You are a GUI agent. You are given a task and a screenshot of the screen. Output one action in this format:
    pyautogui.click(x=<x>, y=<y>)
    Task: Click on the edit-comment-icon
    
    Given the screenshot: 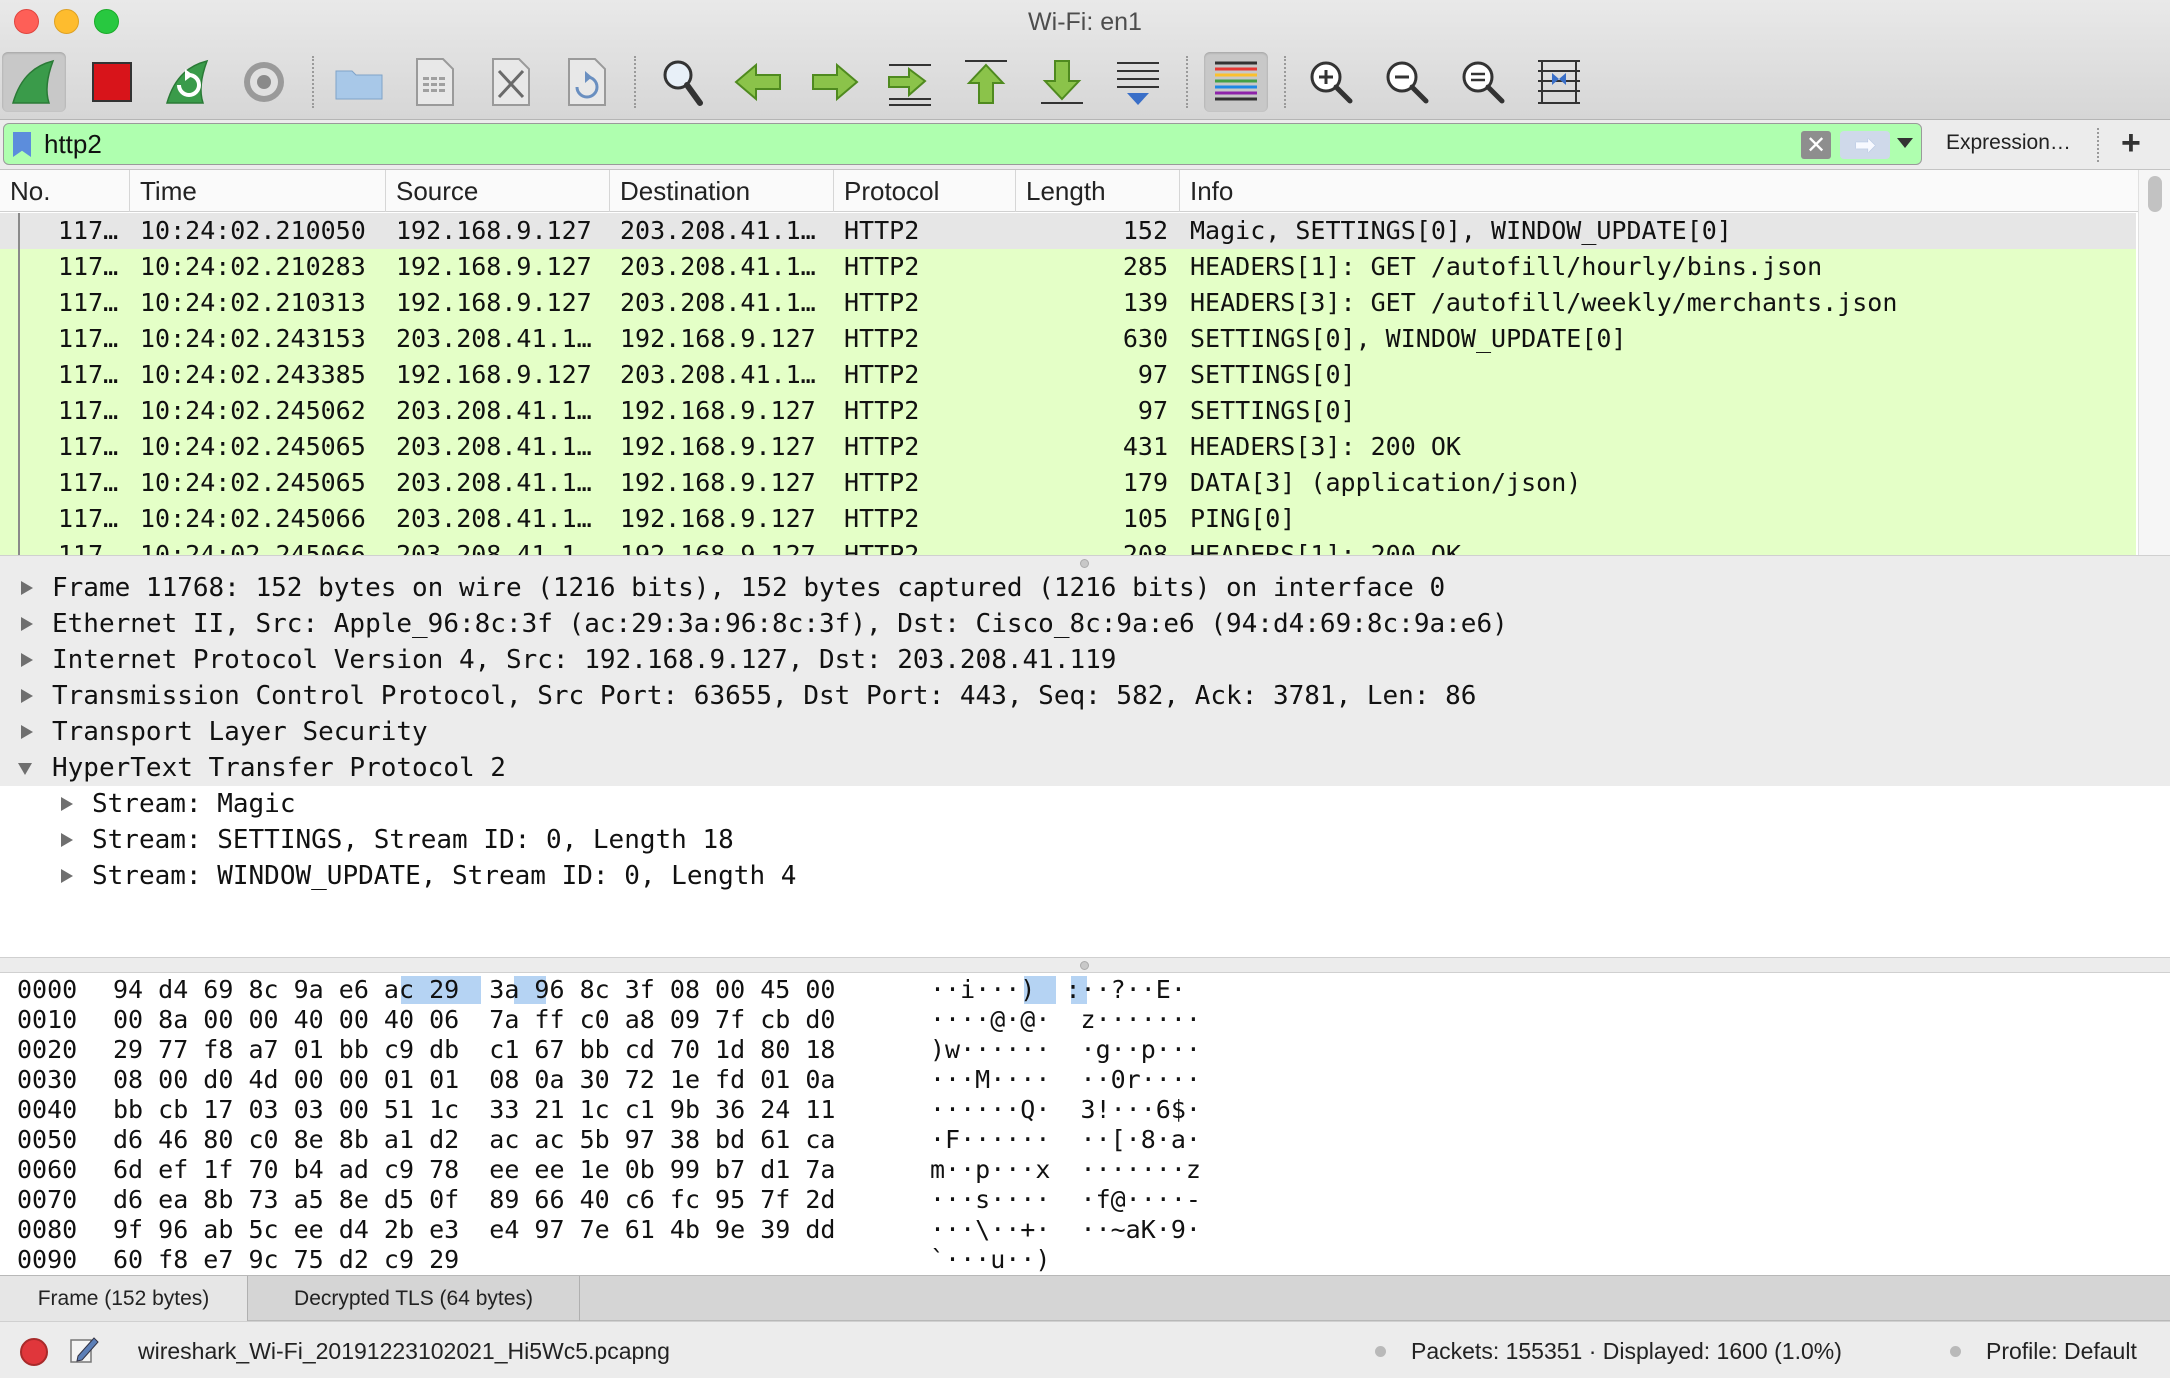 What is the action you would take?
    pyautogui.click(x=84, y=1350)
    